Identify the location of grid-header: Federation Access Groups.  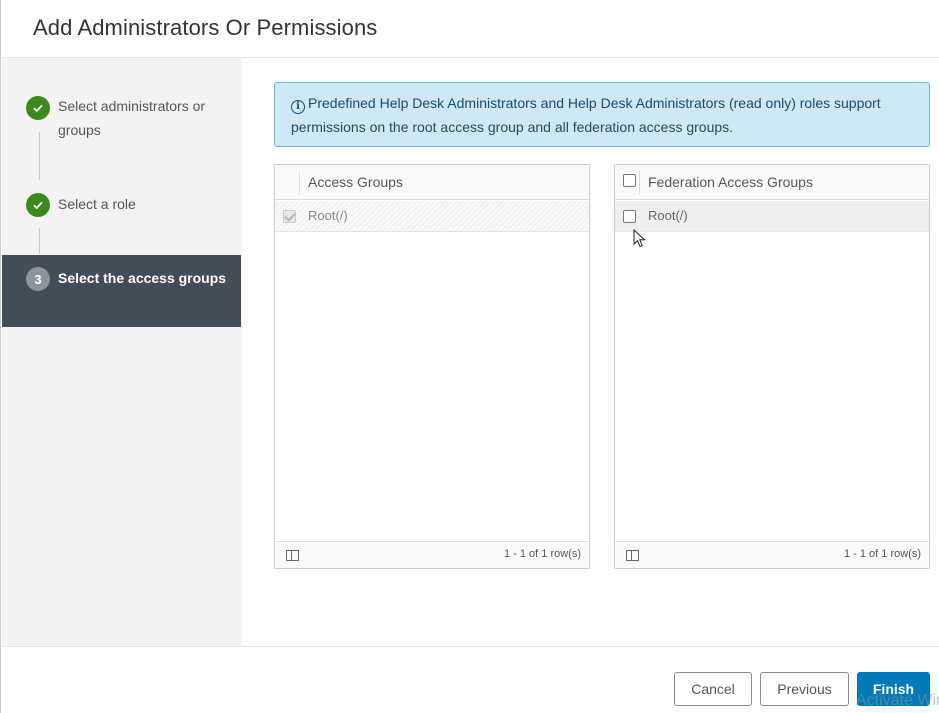
(772, 182).